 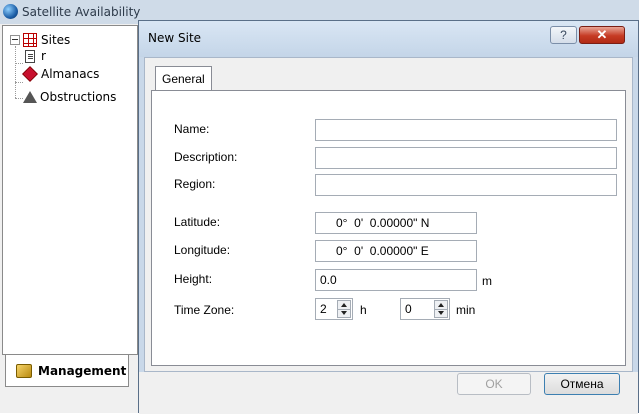 I want to click on timezone-minutes-spinner, so click(x=441, y=309).